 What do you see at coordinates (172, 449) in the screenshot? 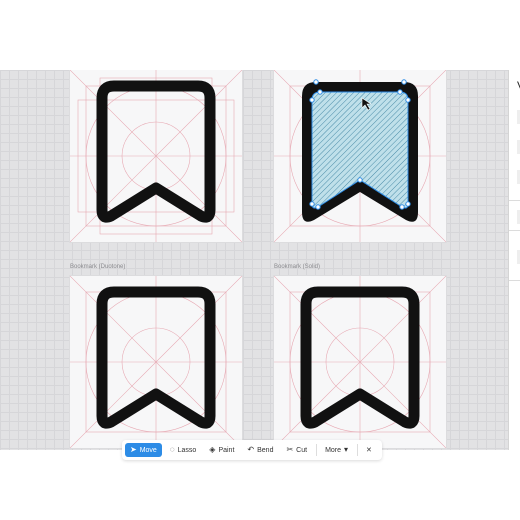
I see `lasso-icon: ◌` at bounding box center [172, 449].